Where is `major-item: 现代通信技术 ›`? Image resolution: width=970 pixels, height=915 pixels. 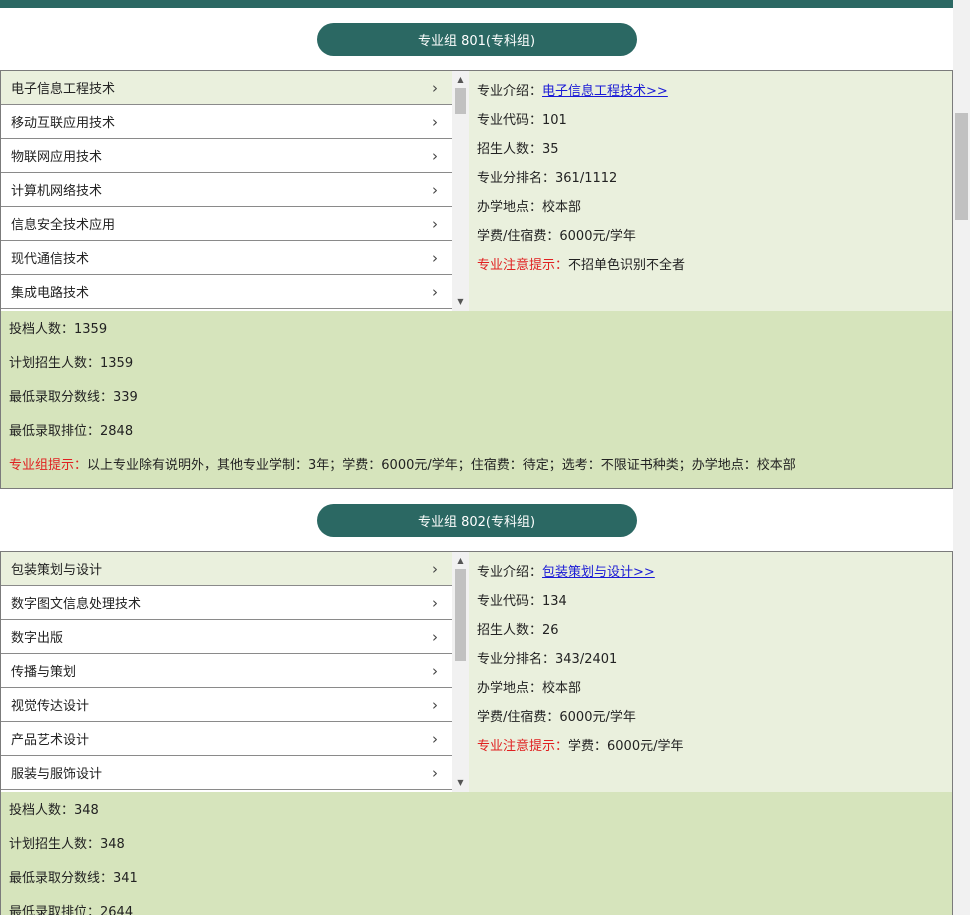
major-item: 现代通信技术 › is located at coordinates (226, 258).